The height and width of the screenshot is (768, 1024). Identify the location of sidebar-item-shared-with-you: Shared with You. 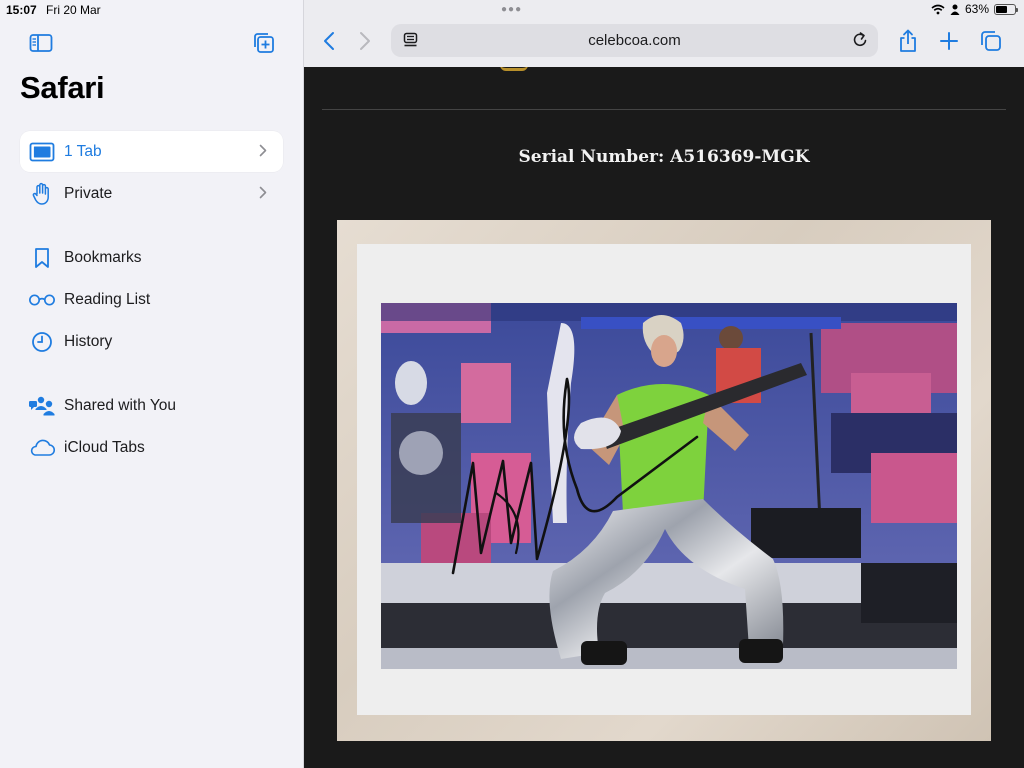
(151, 405).